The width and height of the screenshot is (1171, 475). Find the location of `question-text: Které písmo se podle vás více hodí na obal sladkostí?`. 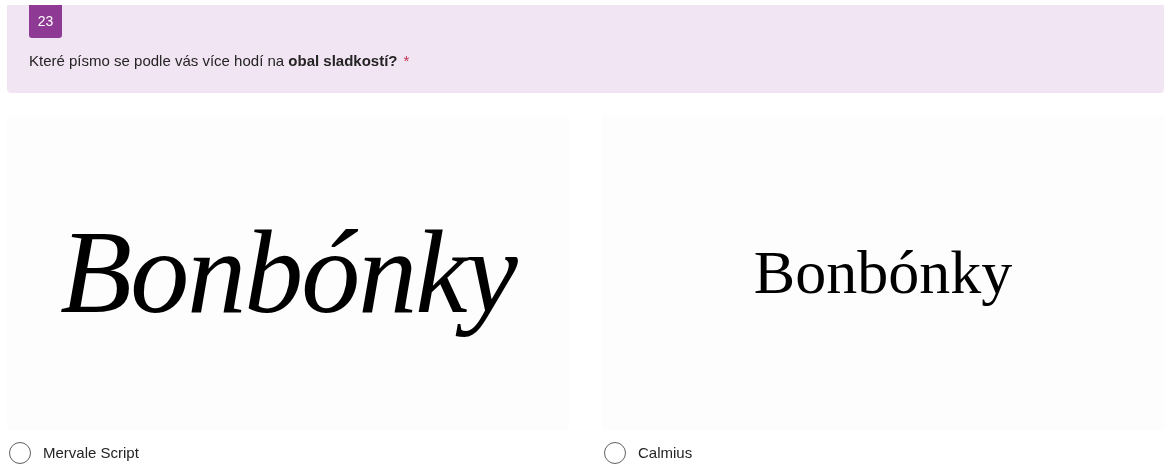

question-text: Které písmo se podle vás více hodí na obal sladkostí? is located at coordinates (213, 61).